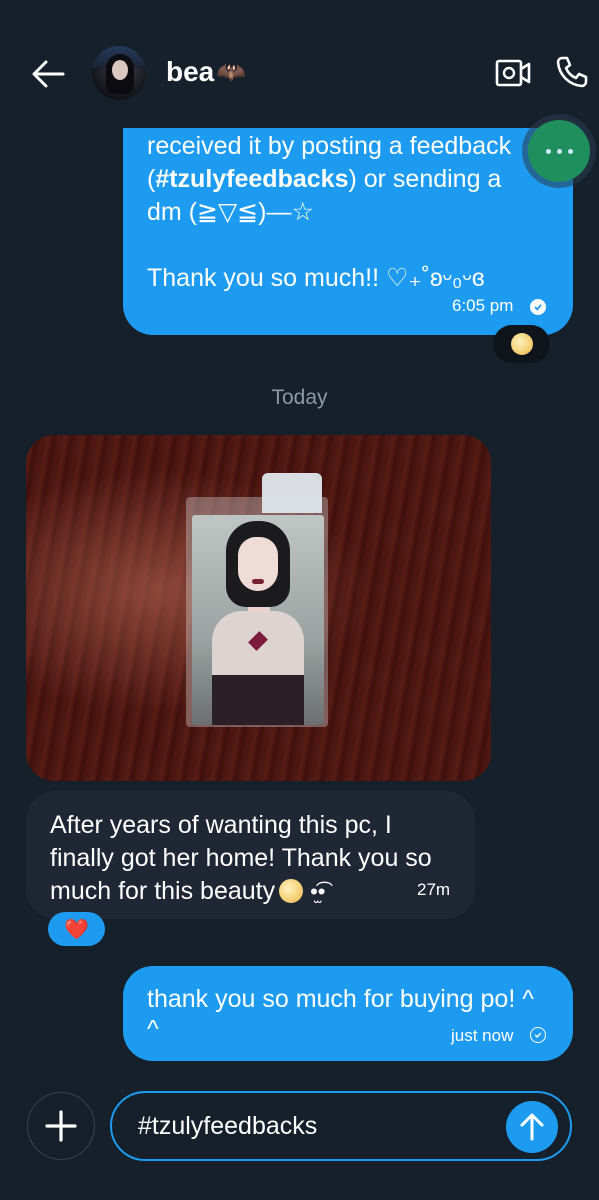 The width and height of the screenshot is (599, 1200). I want to click on date-separator: Today, so click(299, 397).